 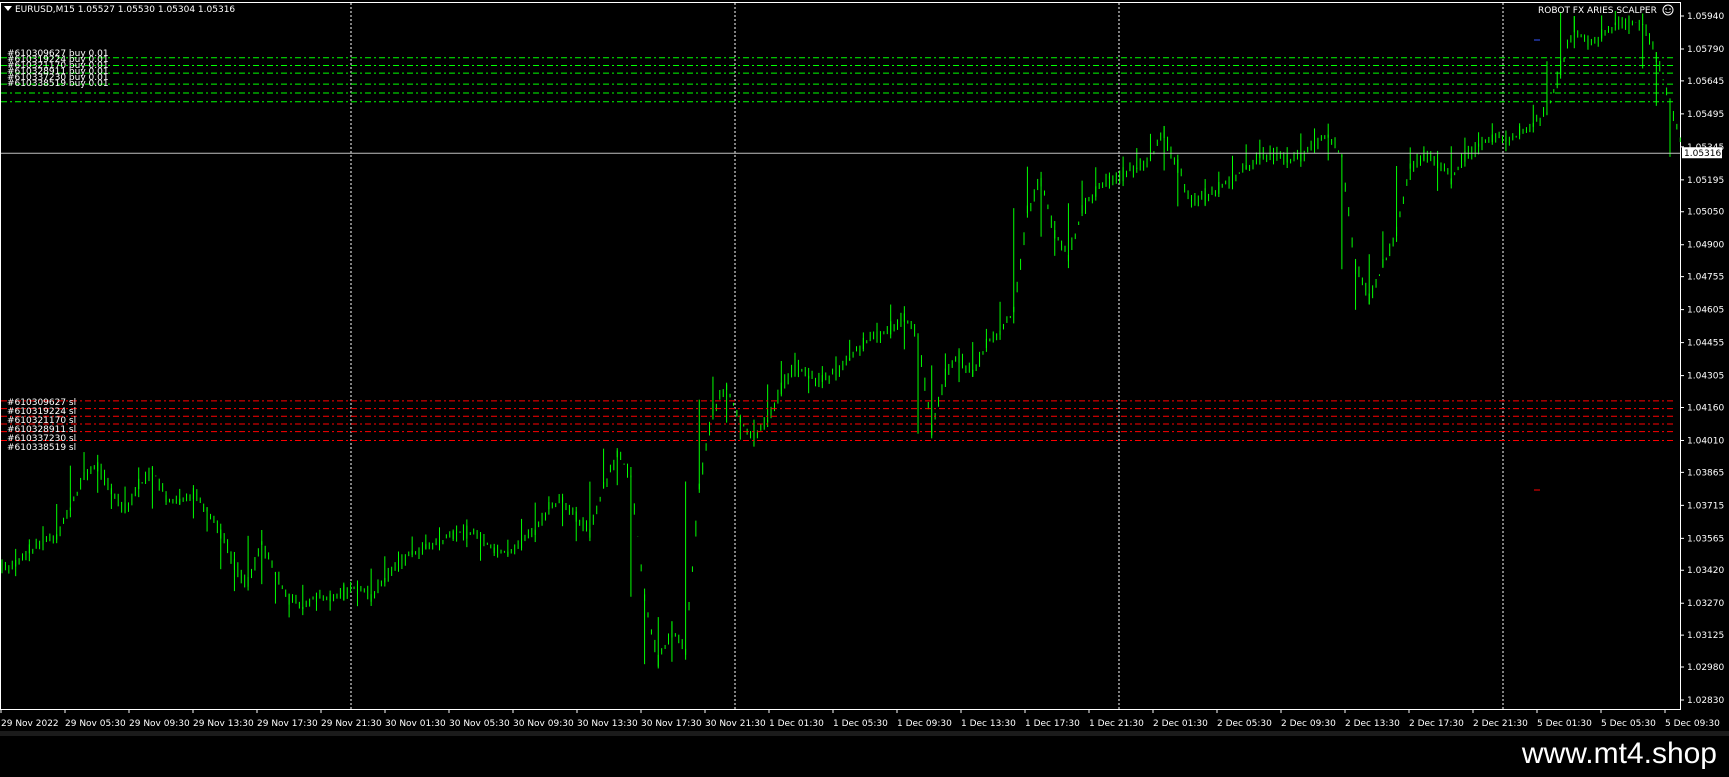 I want to click on price-tick-label: 1.05050, so click(x=1705, y=213).